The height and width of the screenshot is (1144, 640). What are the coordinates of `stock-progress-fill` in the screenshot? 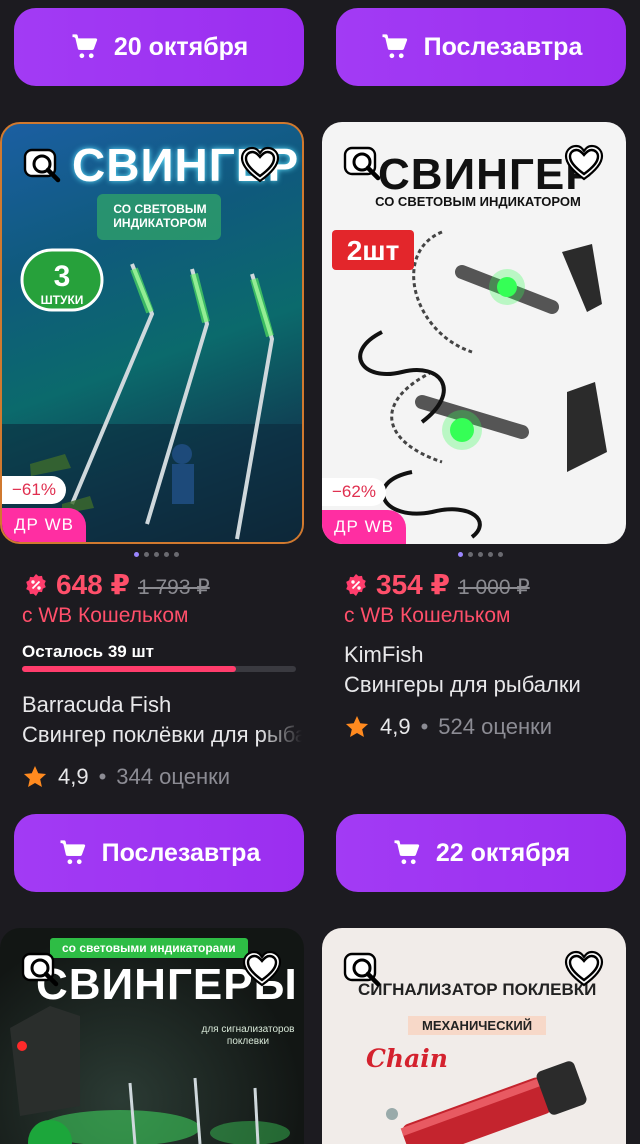 It's located at (129, 669).